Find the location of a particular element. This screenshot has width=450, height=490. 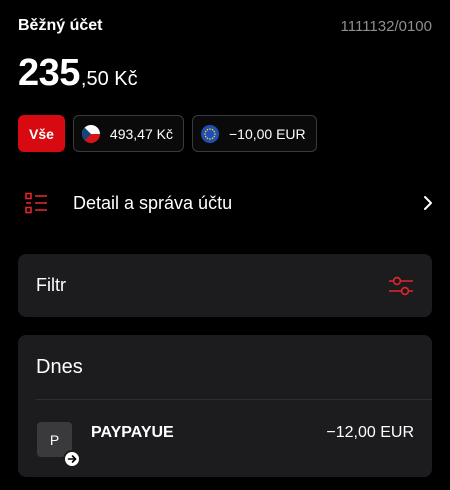

transaction-merchant: PAYPAYUE is located at coordinates (132, 432).